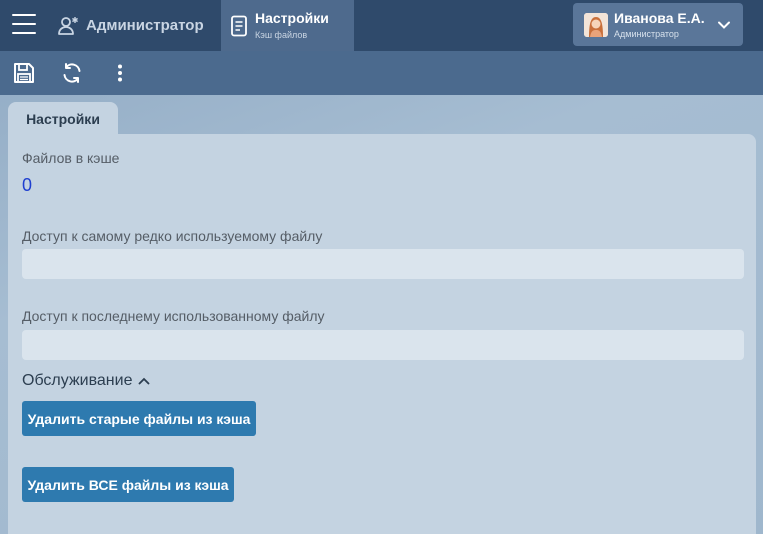  Describe the element at coordinates (24, 73) in the screenshot. I see `save-icon` at that location.